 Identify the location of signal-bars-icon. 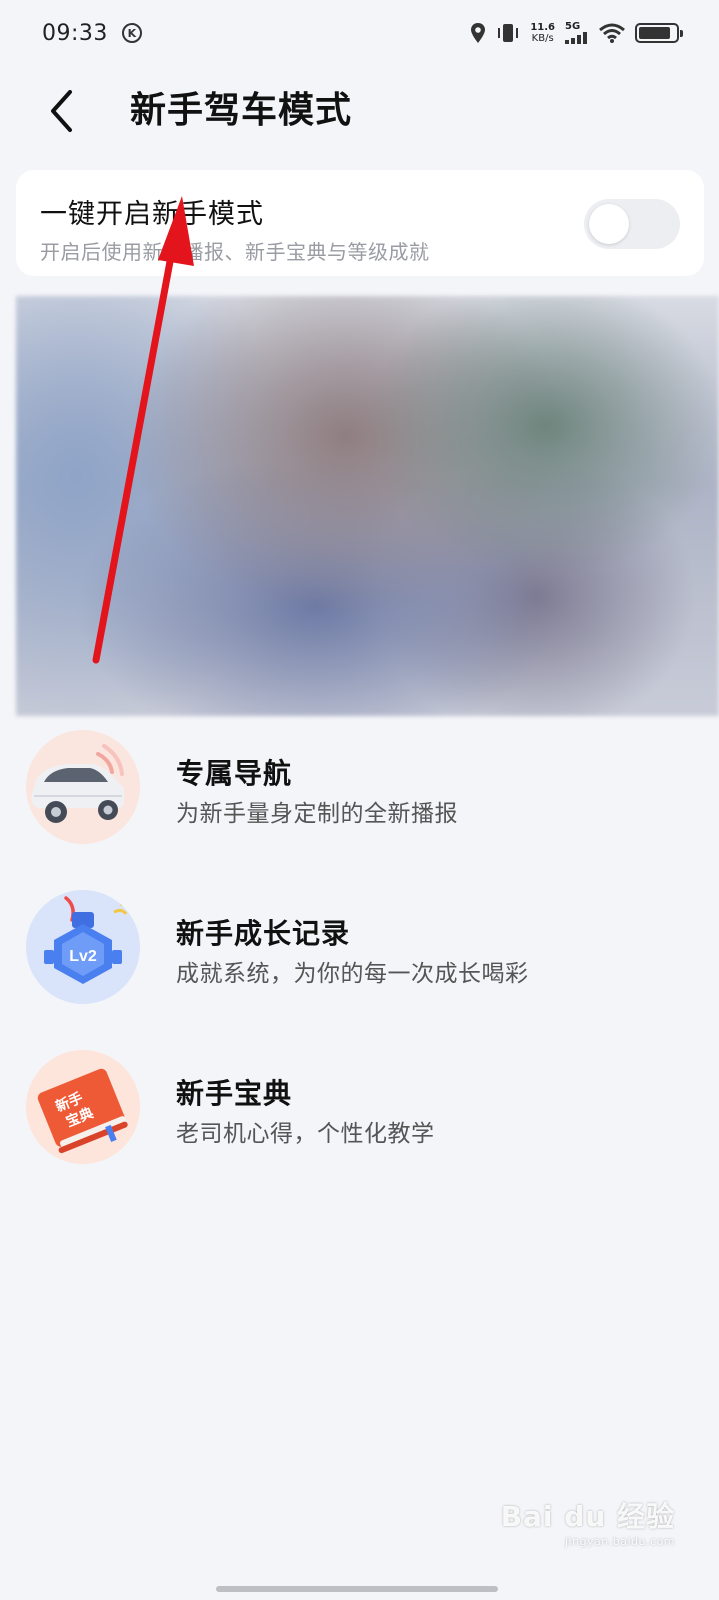
(576, 38).